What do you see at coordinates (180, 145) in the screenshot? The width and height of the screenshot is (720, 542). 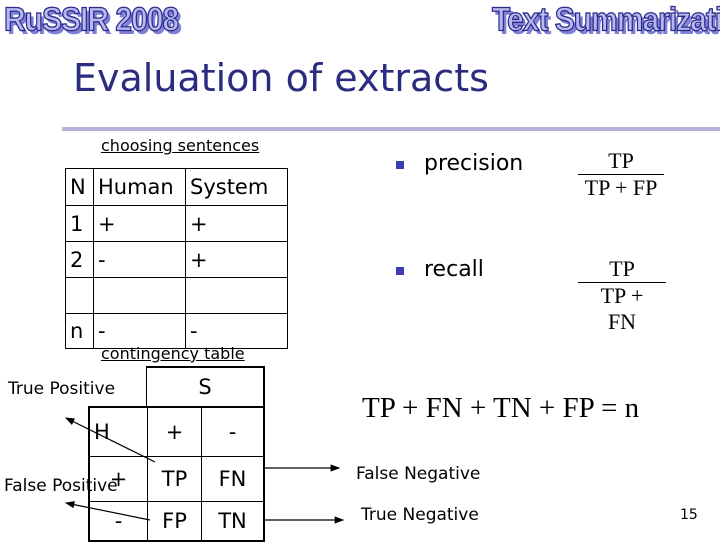 I see `sentence-table-caption: choosing sentences` at bounding box center [180, 145].